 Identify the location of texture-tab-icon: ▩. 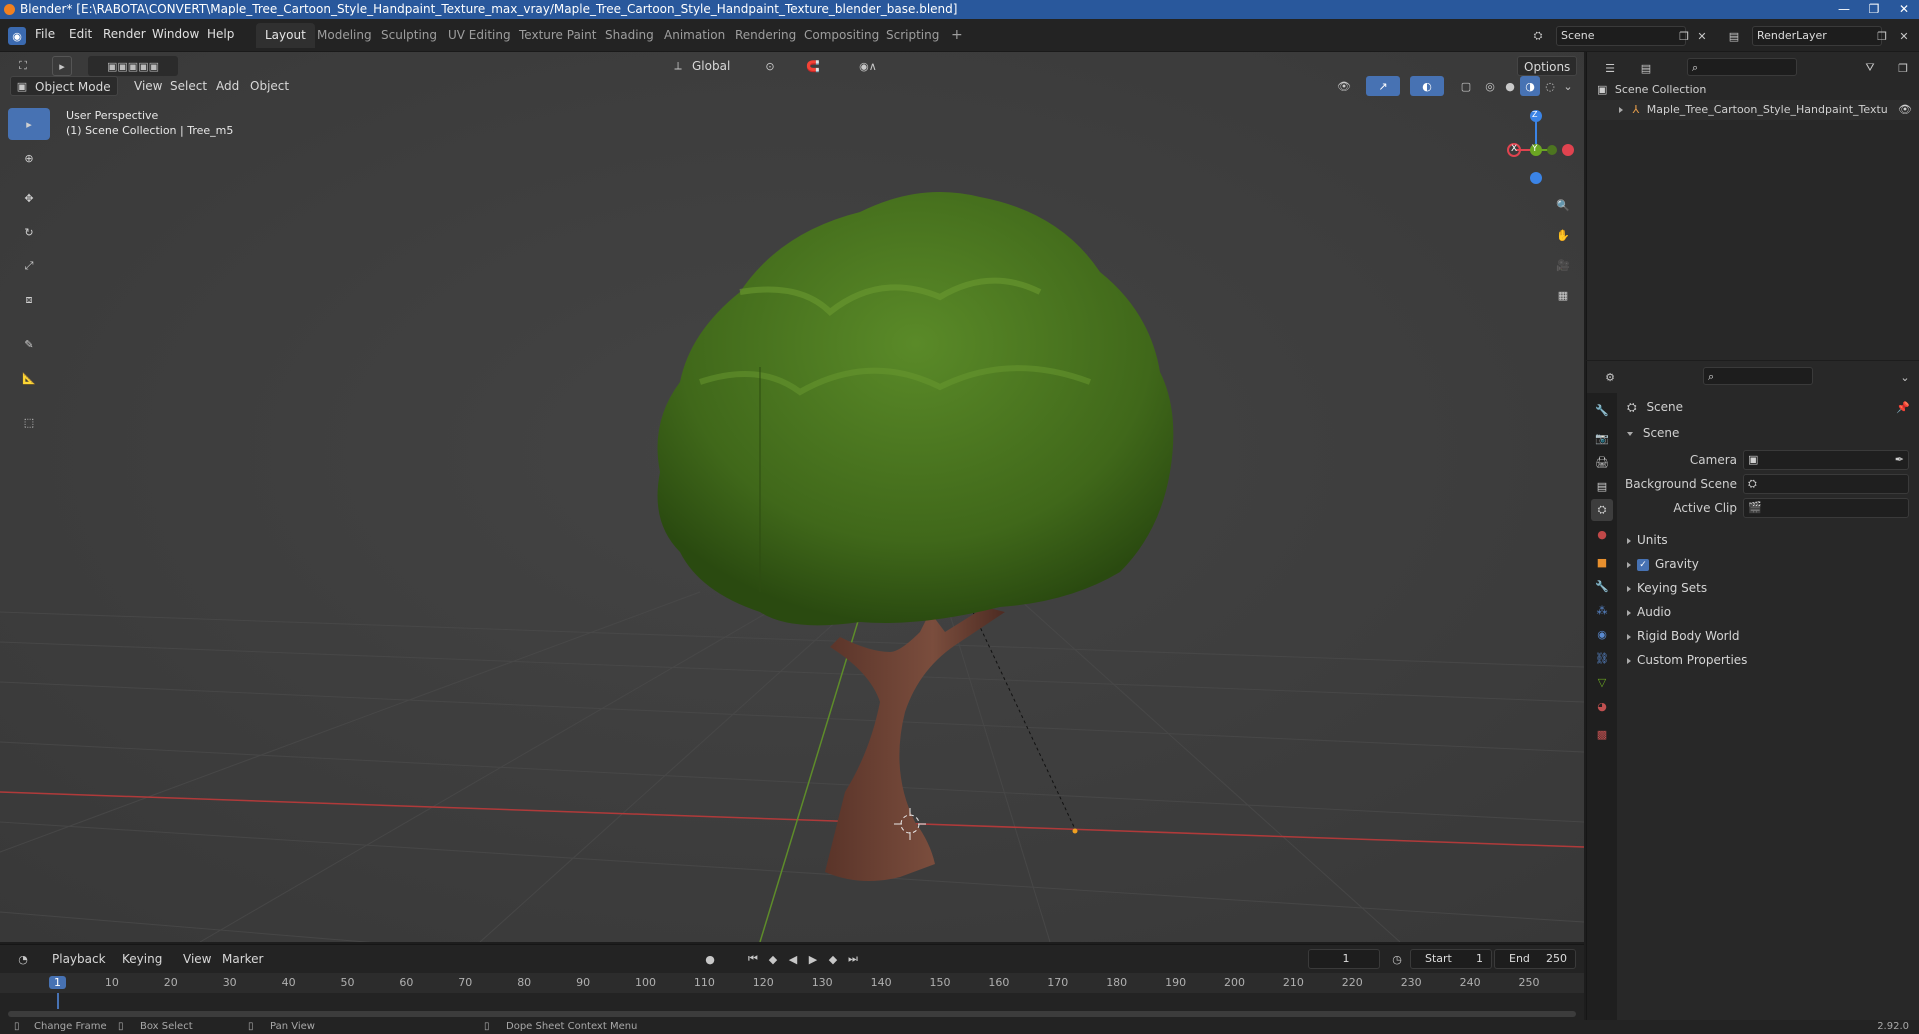
(1602, 734).